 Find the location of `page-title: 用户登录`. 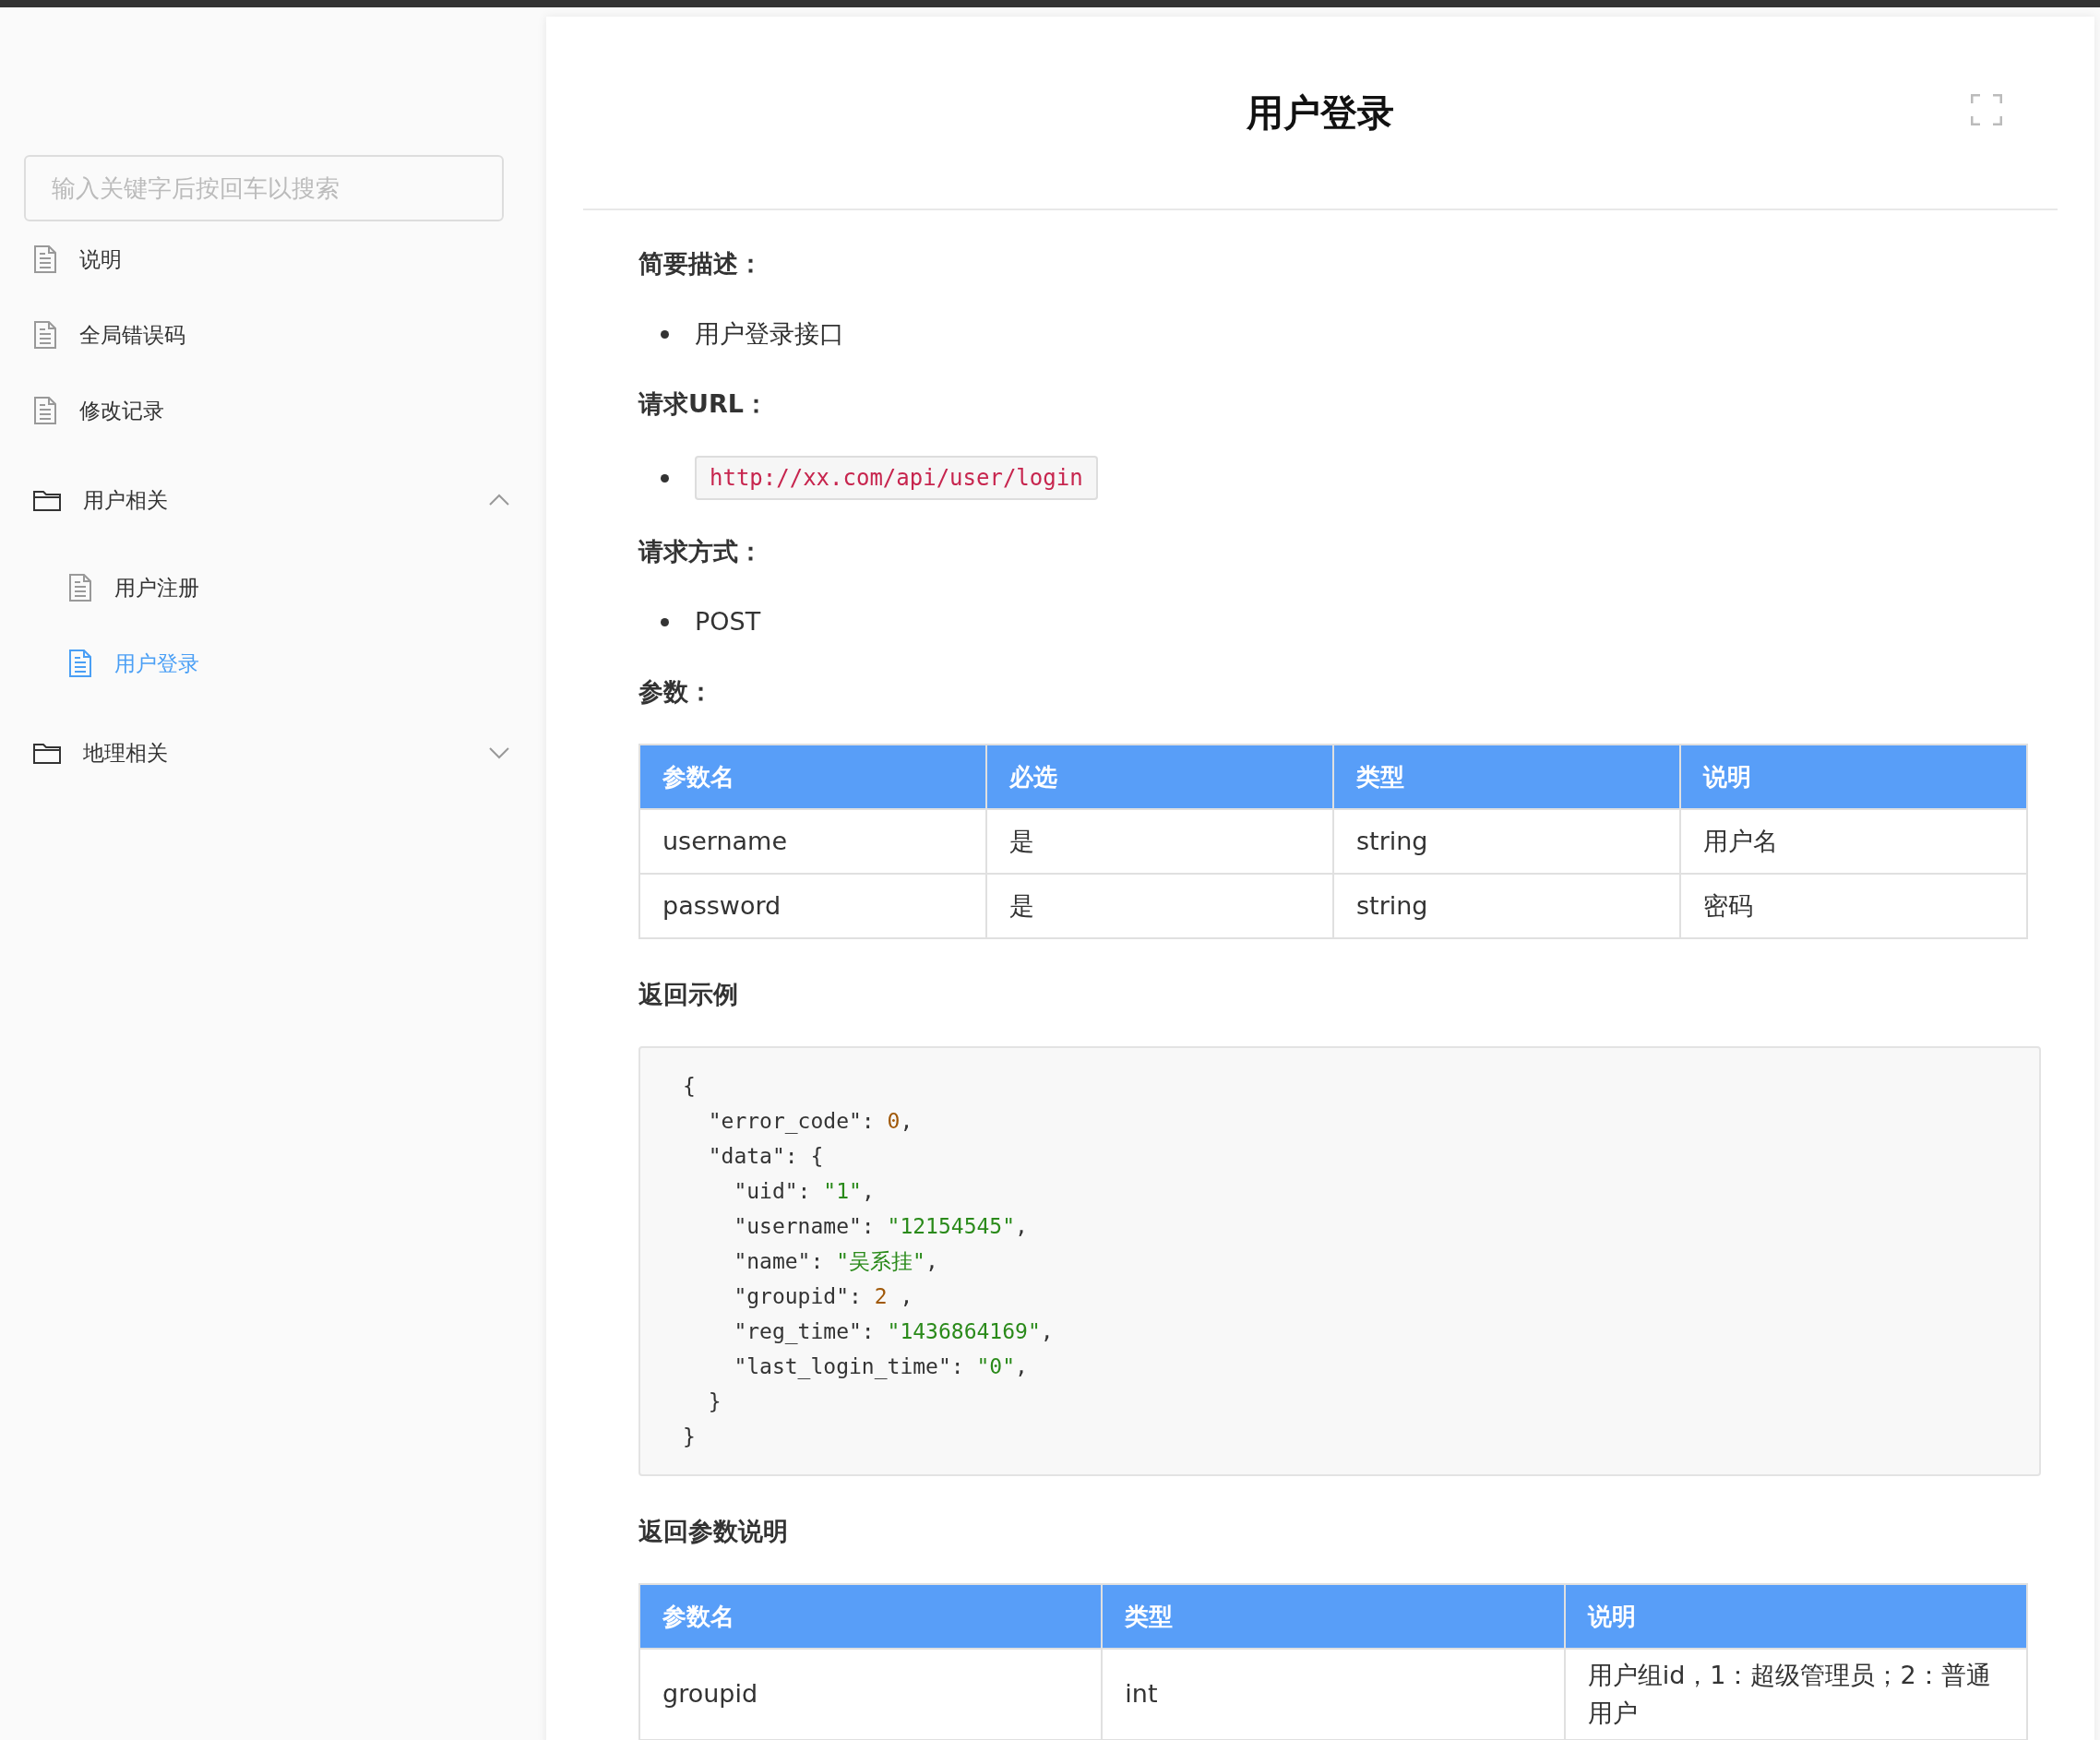

page-title: 用户登录 is located at coordinates (1320, 112).